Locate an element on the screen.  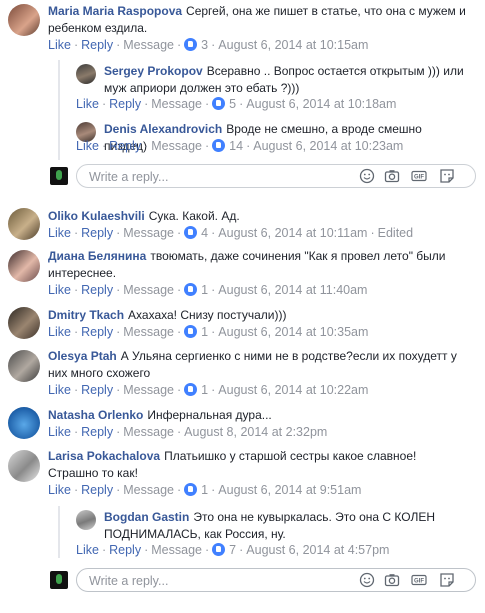
timestamp: August 6, 2014 at 10:11am is located at coordinates (292, 233).